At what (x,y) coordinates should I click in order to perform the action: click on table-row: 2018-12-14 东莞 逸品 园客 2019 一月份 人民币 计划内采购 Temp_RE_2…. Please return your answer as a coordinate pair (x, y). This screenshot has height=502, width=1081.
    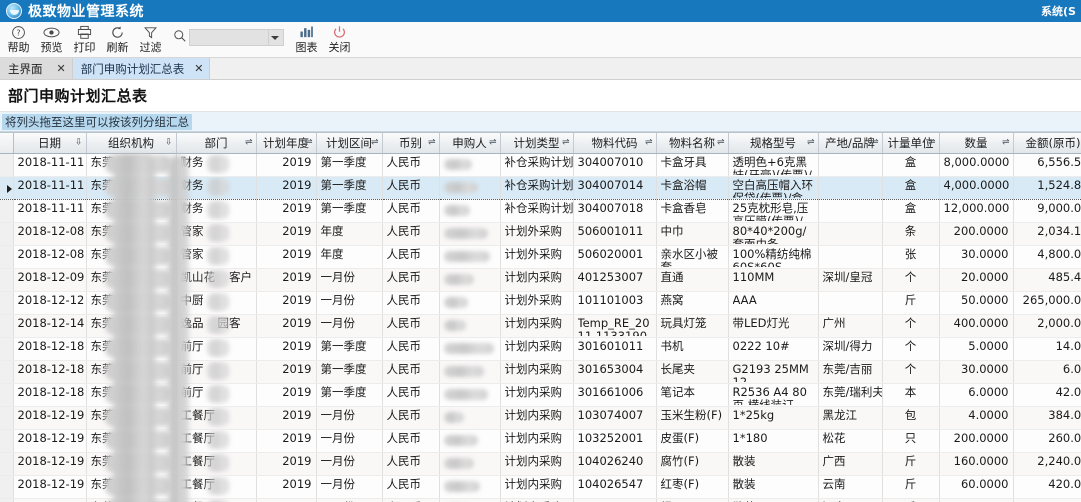
    Looking at the image, I should click on (540, 326).